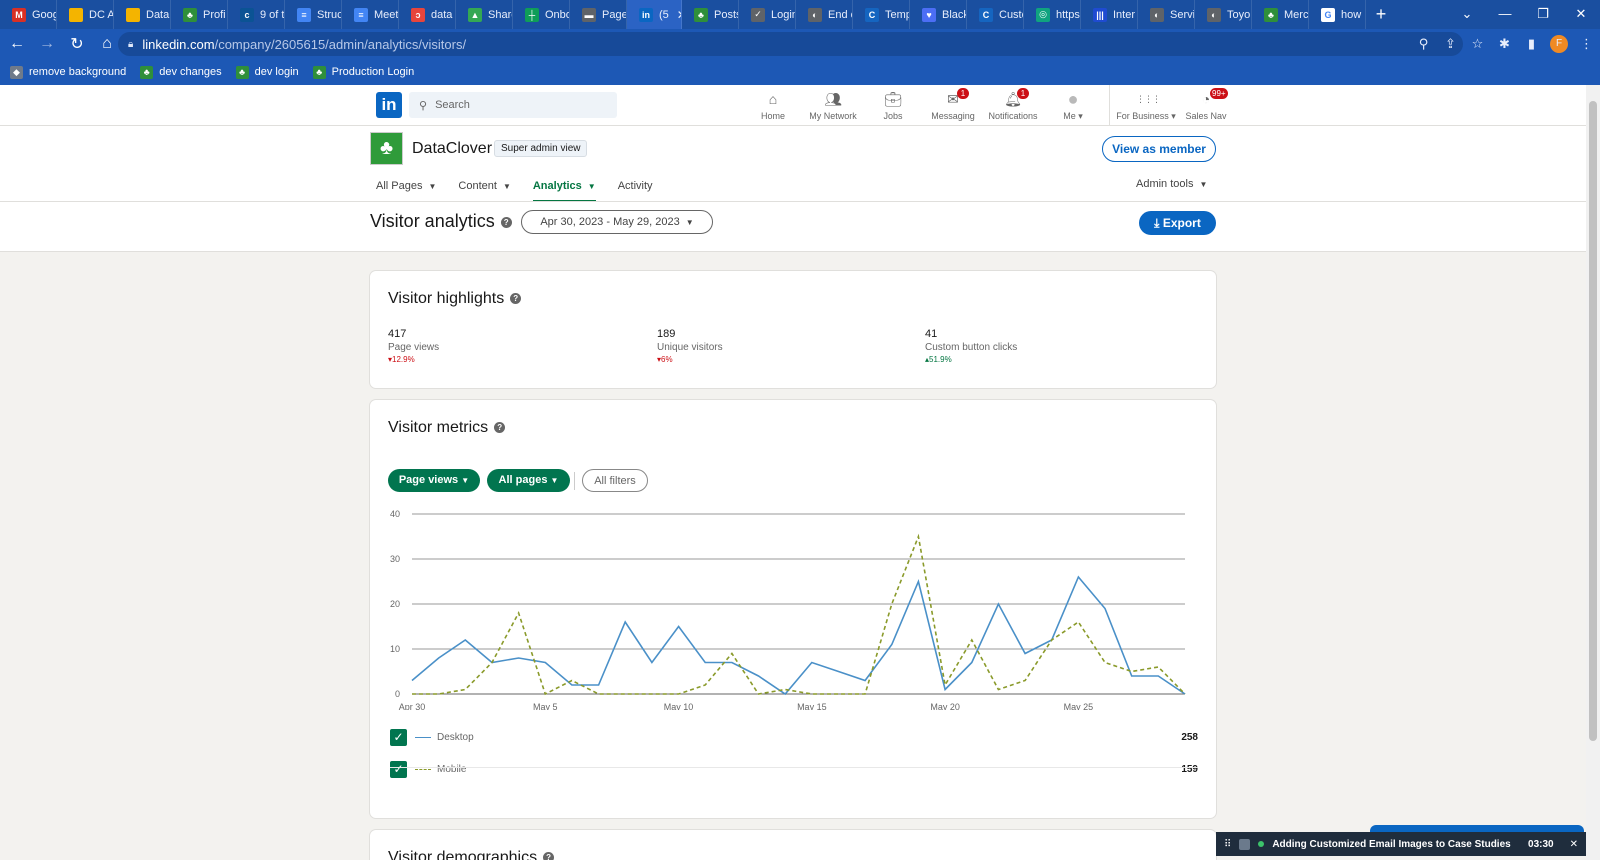  Describe the element at coordinates (541, 14) in the screenshot. I see `browser-tab: ┼ Onbo` at that location.